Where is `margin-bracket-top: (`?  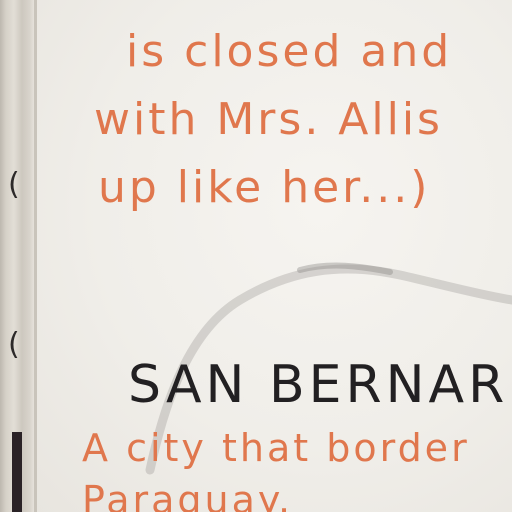 margin-bracket-top: ( is located at coordinates (14, 184).